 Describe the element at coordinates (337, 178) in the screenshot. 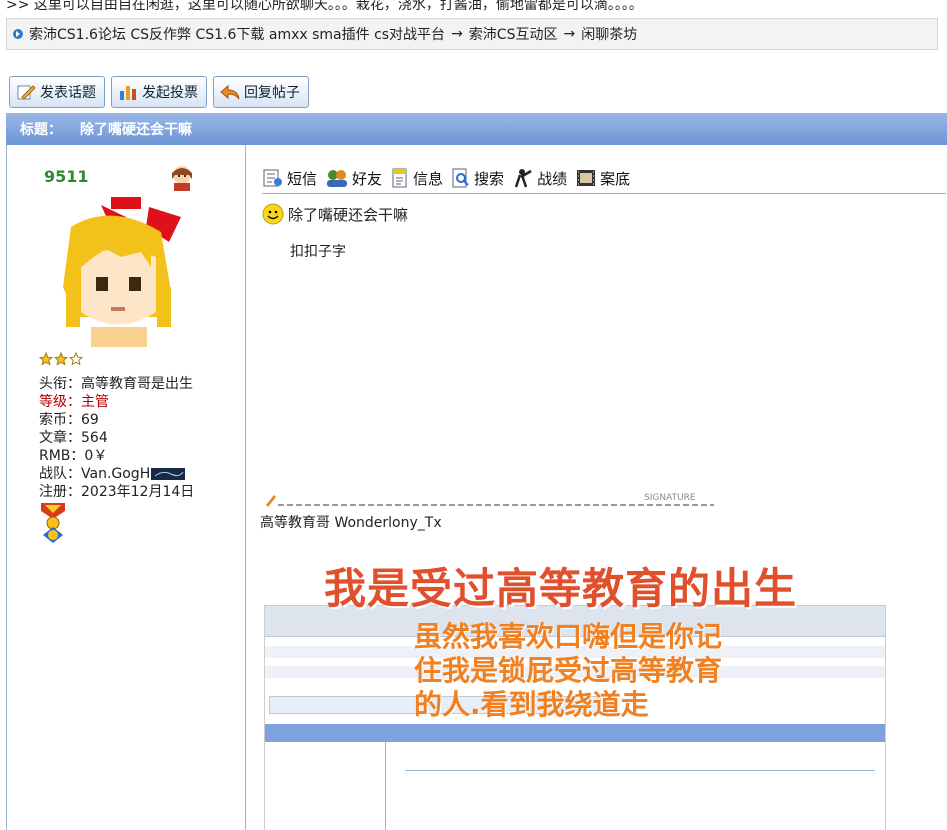

I see `friends-icon` at that location.